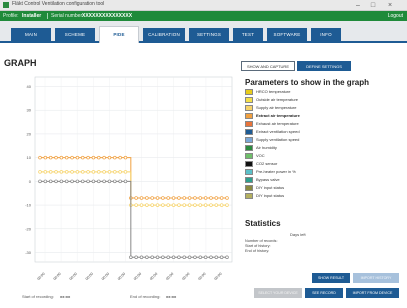 This screenshot has width=407, height=308. Describe the element at coordinates (119, 34) in the screenshot. I see `tab-pide: PIDE` at that location.